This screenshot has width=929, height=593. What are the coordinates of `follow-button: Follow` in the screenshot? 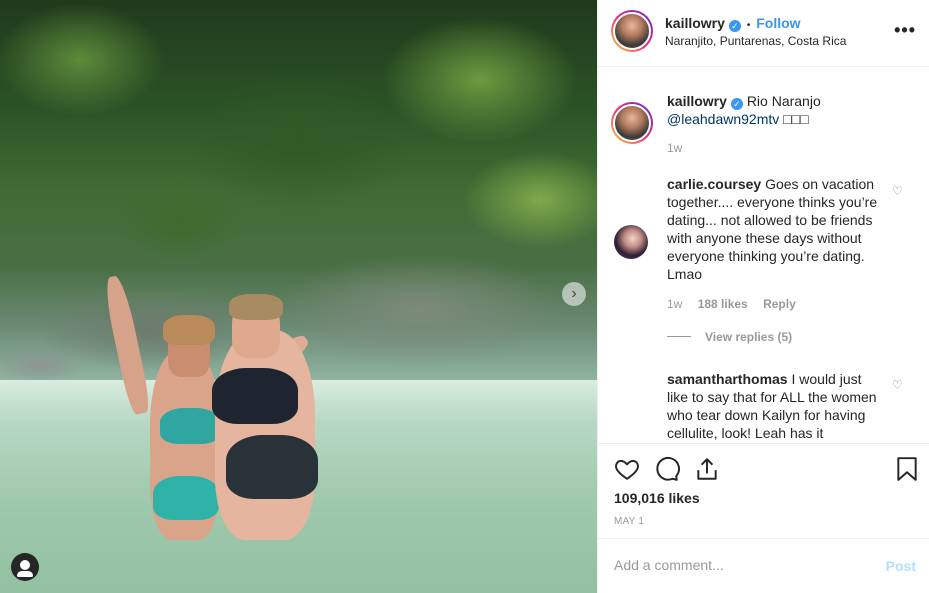 It's located at (778, 23).